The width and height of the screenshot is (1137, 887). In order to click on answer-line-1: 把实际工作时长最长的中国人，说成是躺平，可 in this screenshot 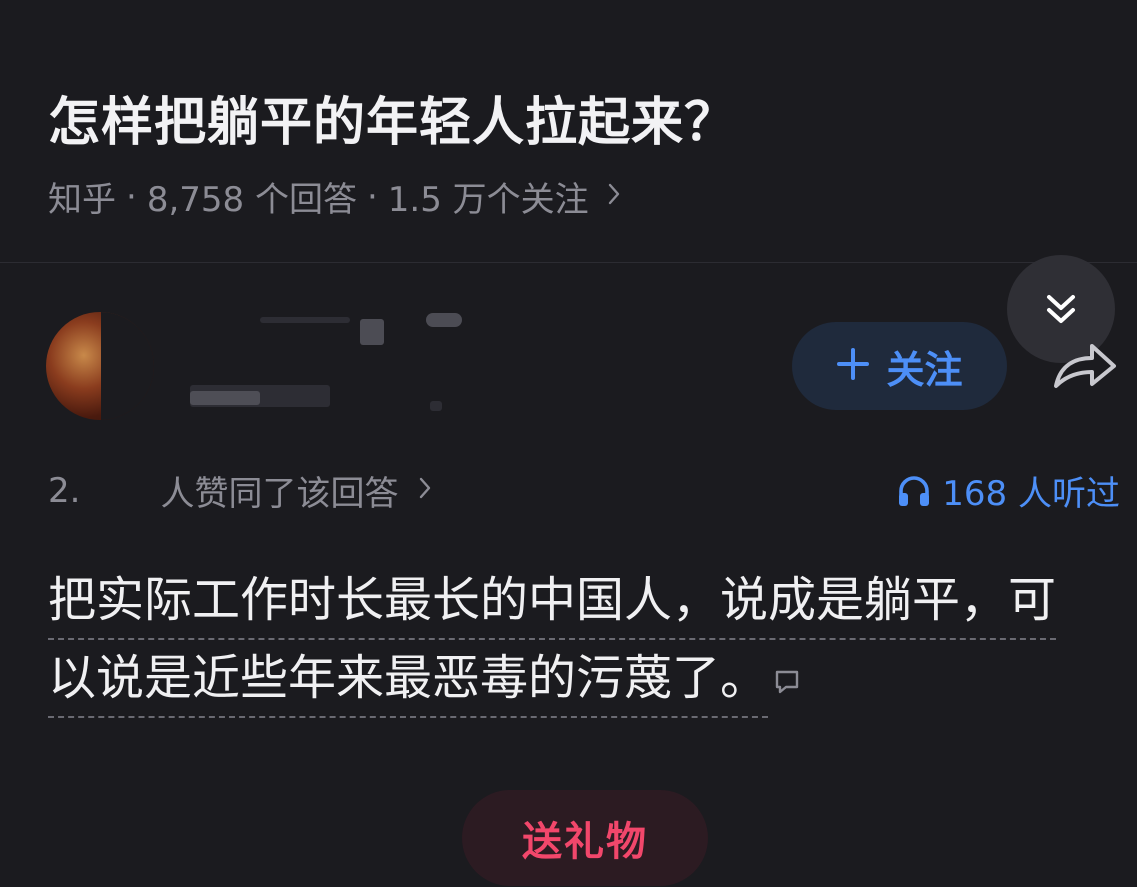, I will do `click(552, 601)`.